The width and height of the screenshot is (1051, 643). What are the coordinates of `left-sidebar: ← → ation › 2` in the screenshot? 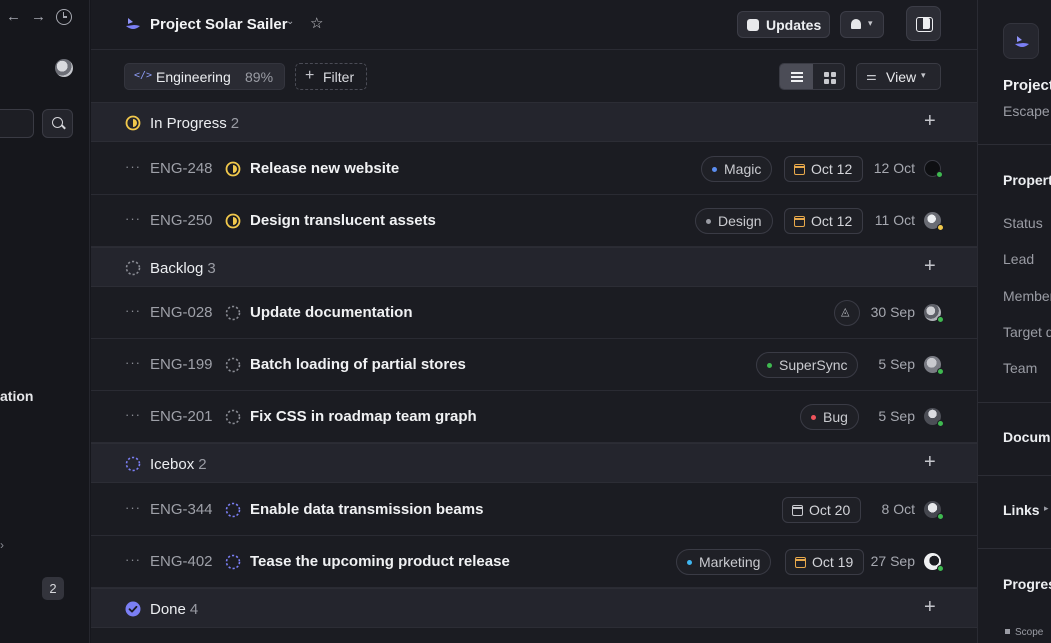 It's located at (45, 321).